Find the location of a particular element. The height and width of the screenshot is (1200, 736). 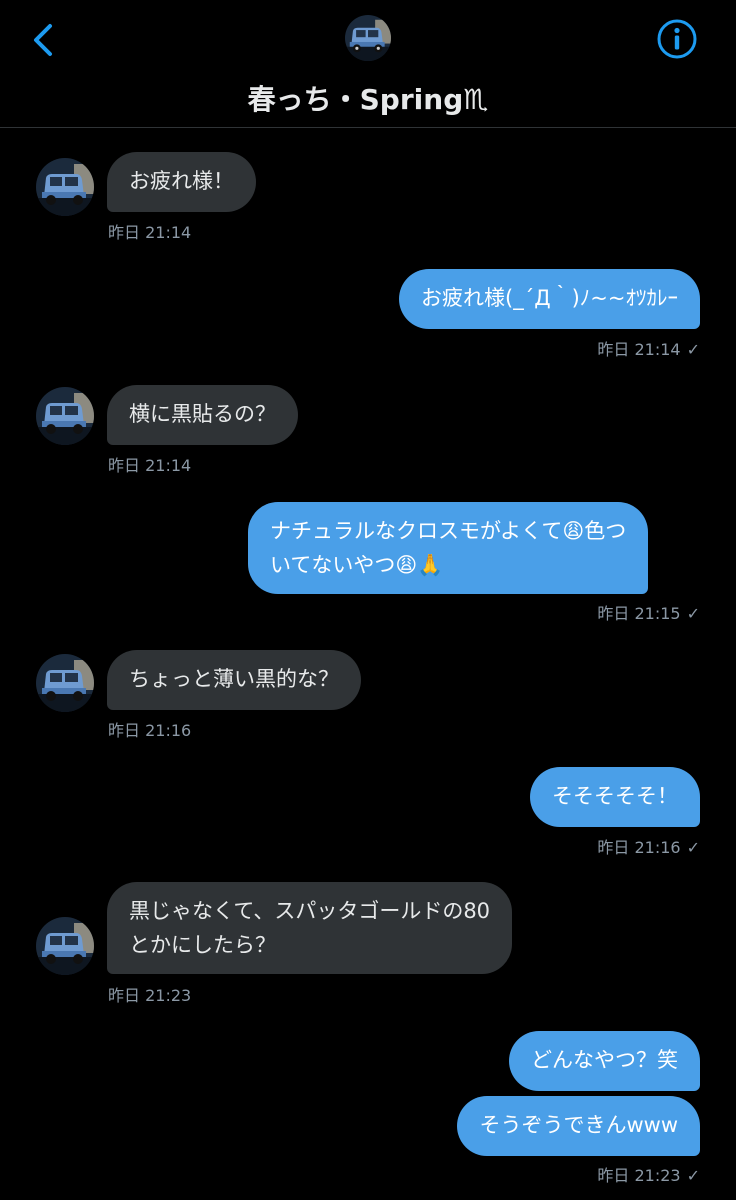

outgoing-message: そそそそそ！ is located at coordinates (615, 797).